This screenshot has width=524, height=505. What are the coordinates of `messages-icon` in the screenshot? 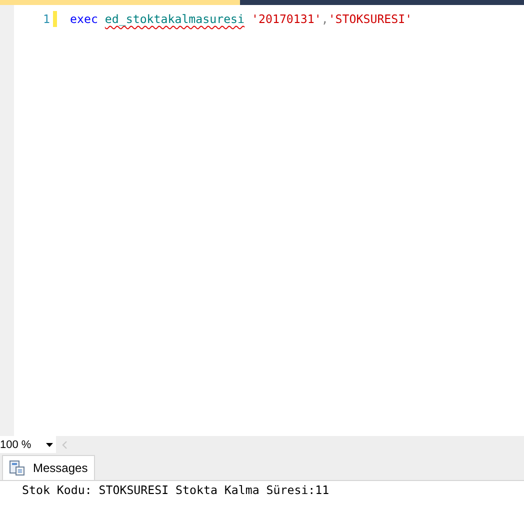 It's located at (17, 468).